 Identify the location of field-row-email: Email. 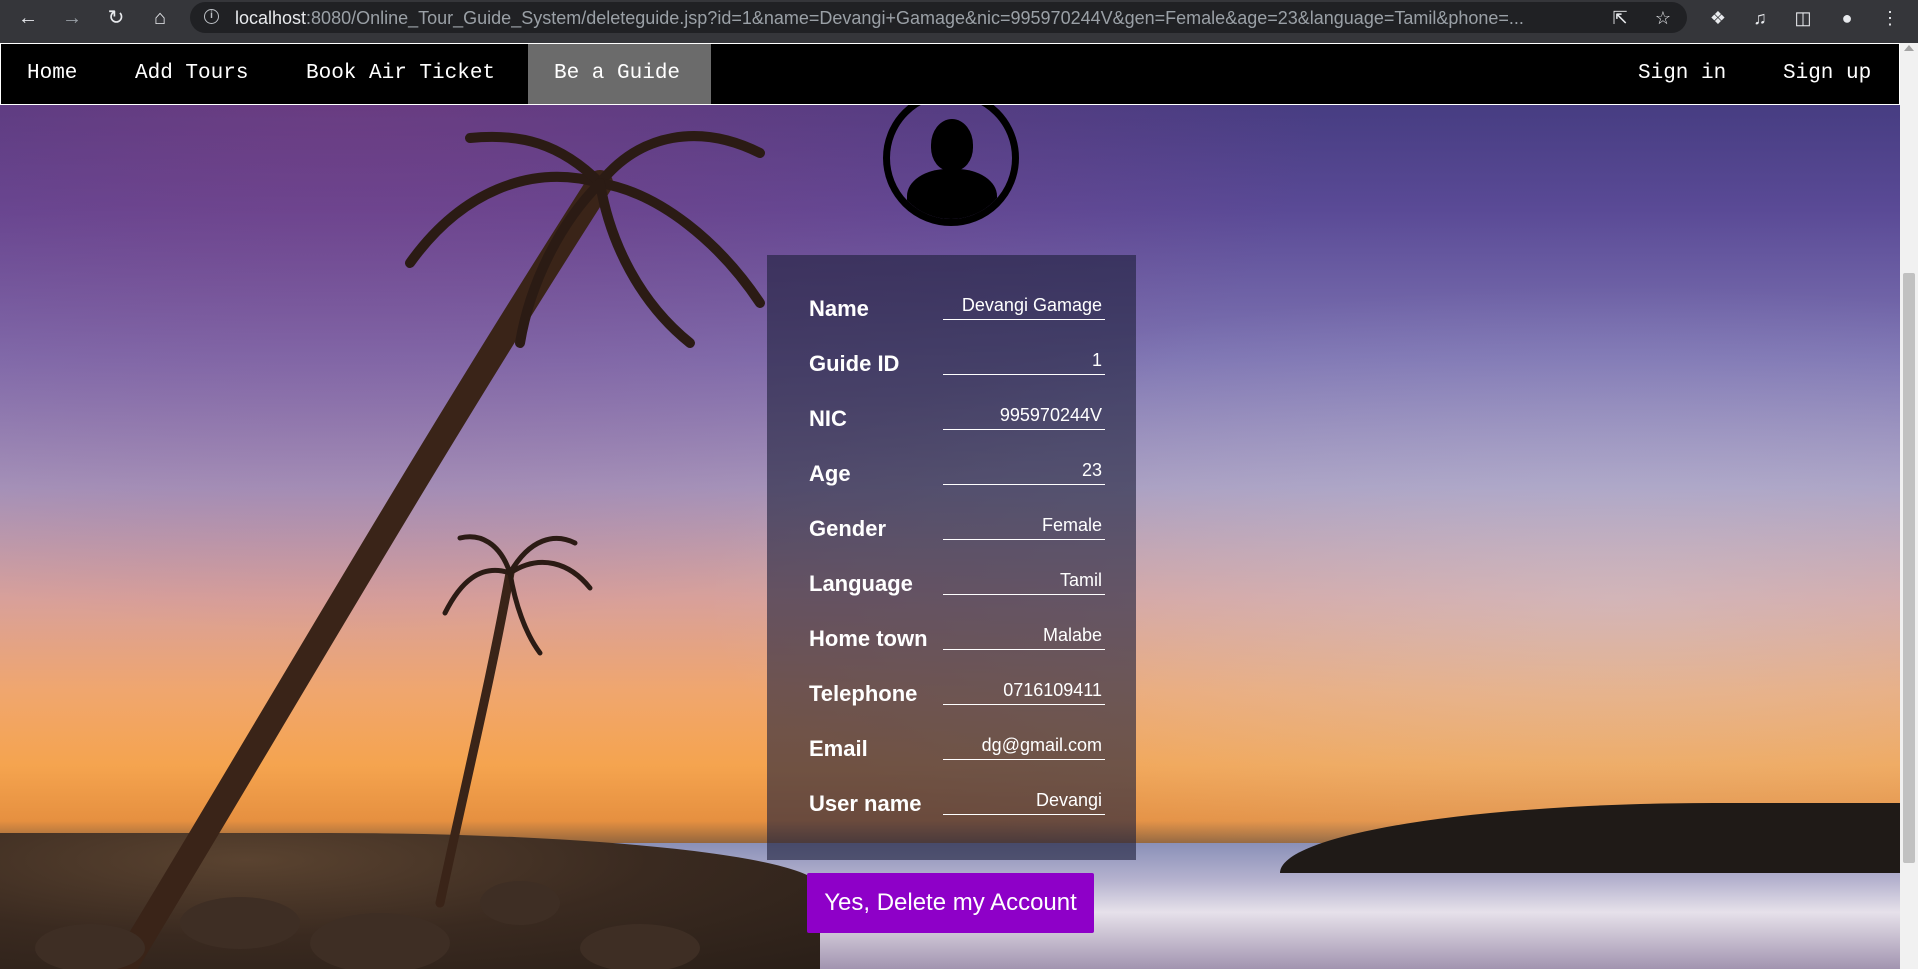
(959, 748).